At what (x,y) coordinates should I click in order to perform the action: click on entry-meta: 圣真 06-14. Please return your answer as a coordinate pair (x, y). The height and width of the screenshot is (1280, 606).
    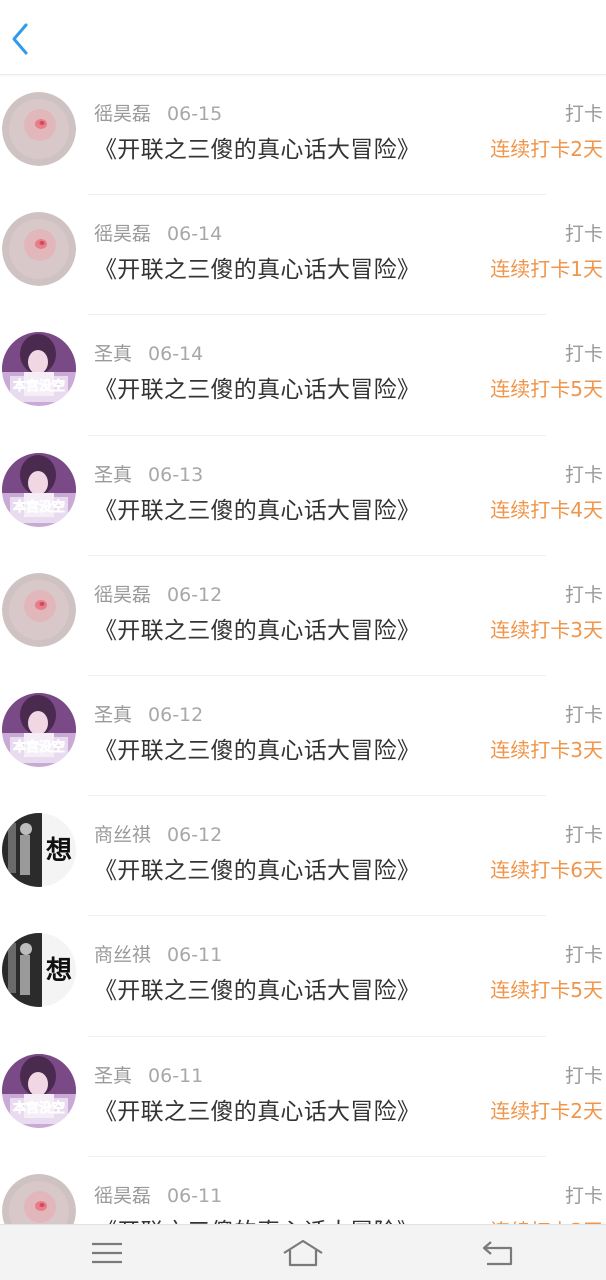
    Looking at the image, I should click on (148, 352).